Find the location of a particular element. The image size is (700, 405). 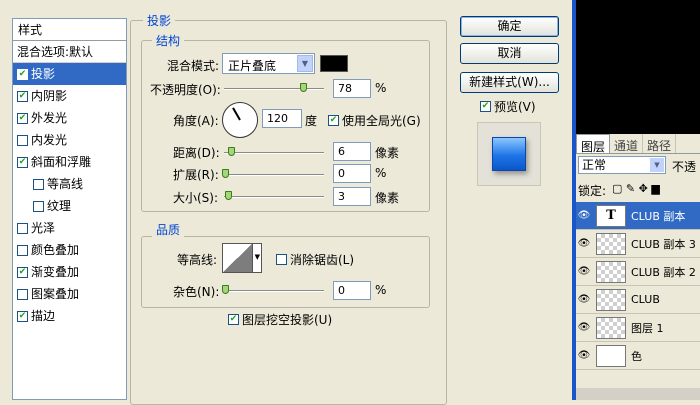

antialias-checkbox: 消除锯齿(L) is located at coordinates (315, 259).